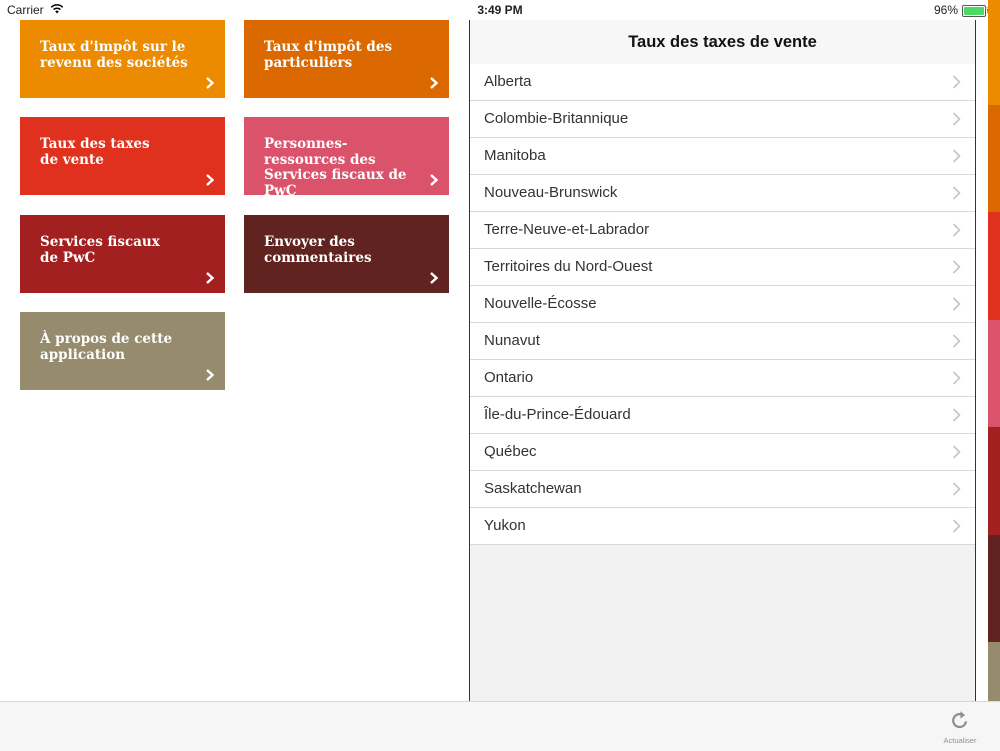 Image resolution: width=1000 pixels, height=751 pixels. What do you see at coordinates (722, 452) in the screenshot?
I see `list-item-quebec: Québec` at bounding box center [722, 452].